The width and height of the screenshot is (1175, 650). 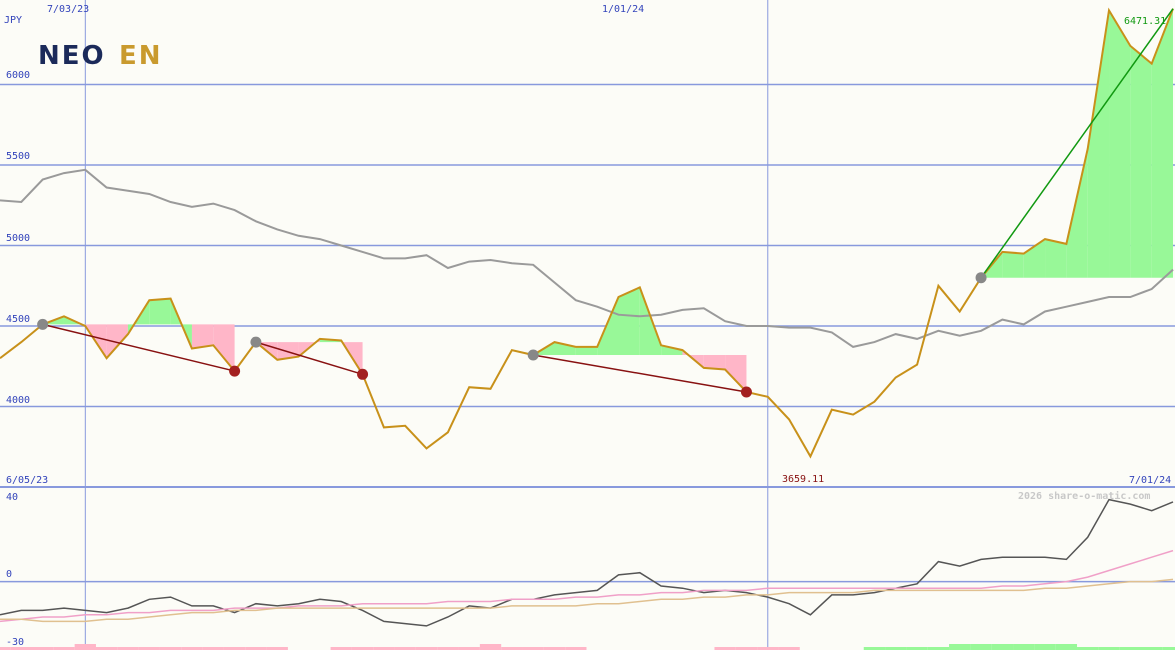 What do you see at coordinates (12, 497) in the screenshot?
I see `indicator-tick-label: 40` at bounding box center [12, 497].